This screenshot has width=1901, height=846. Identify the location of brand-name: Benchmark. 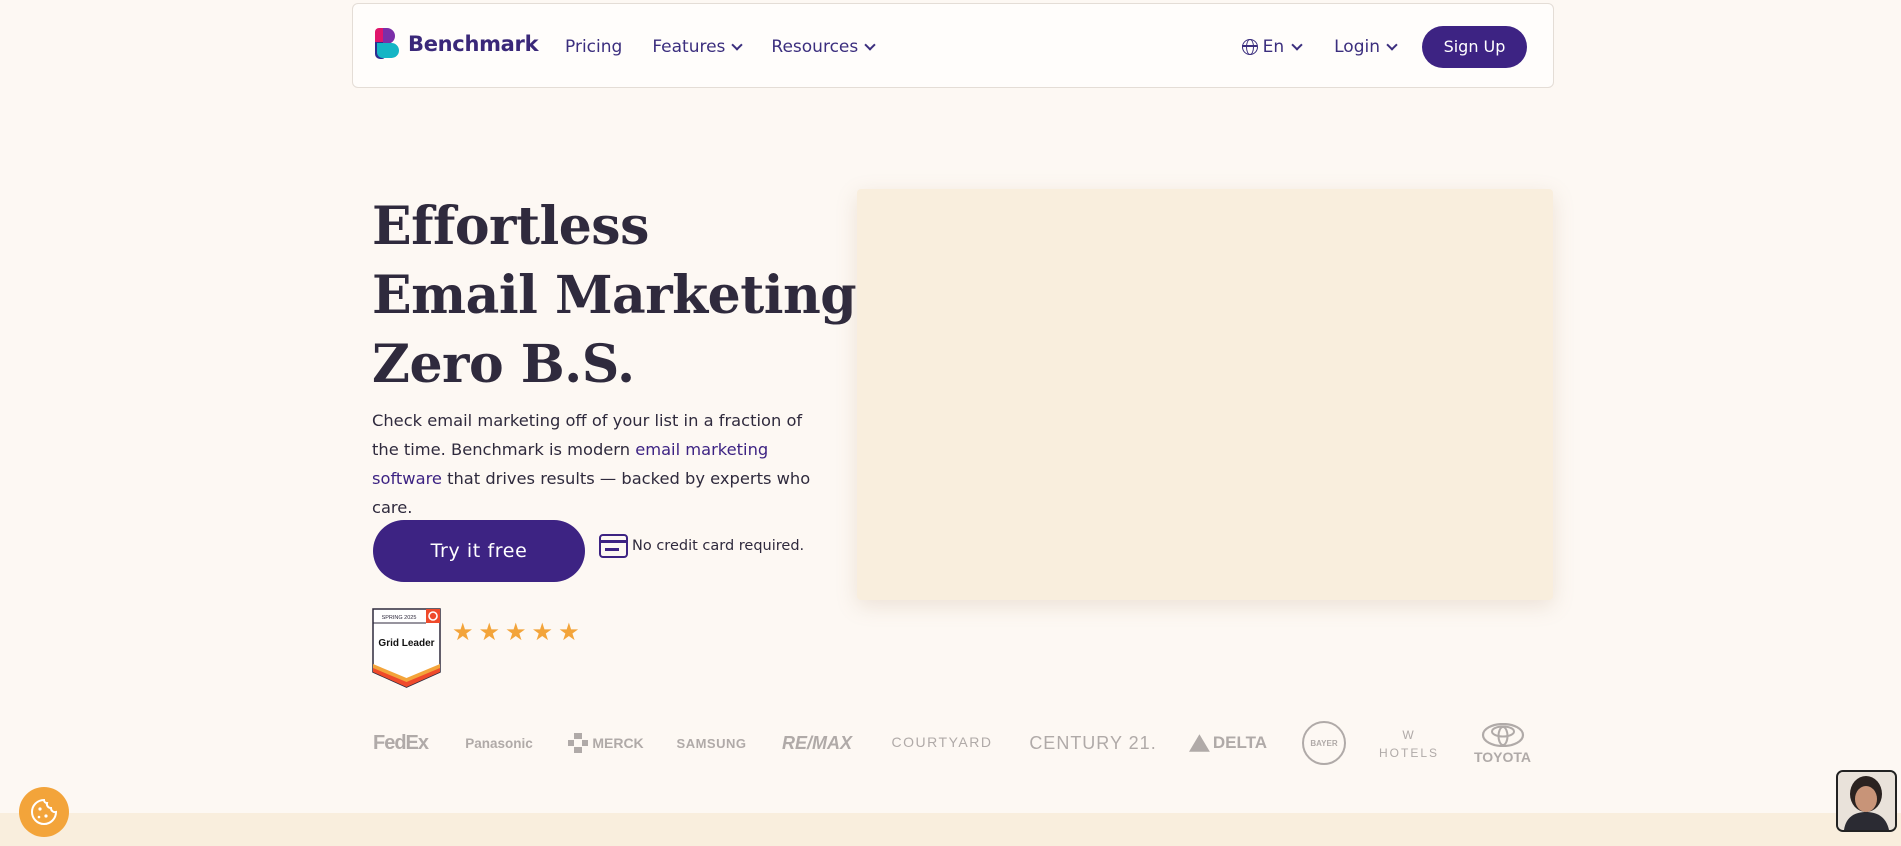
(473, 43).